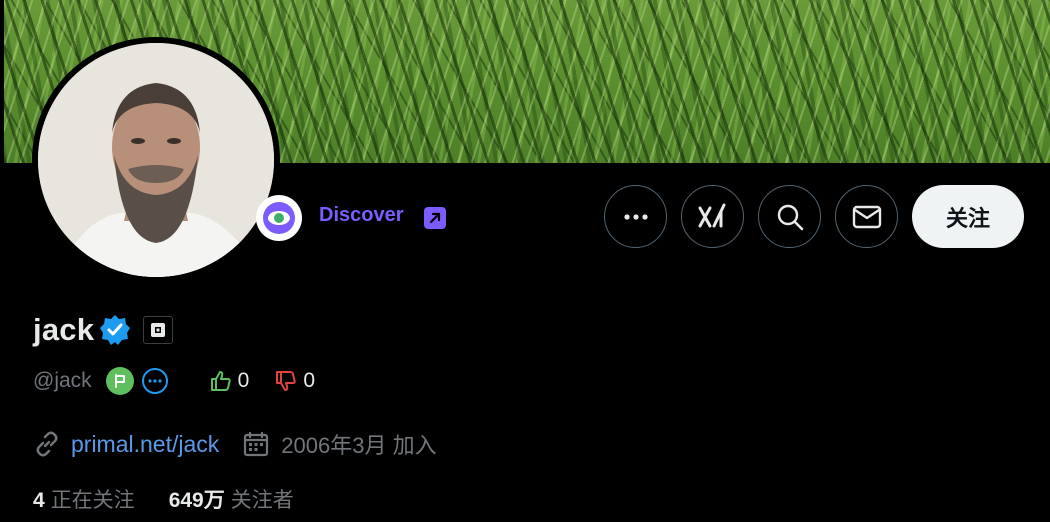 Image resolution: width=1050 pixels, height=522 pixels. I want to click on xai-grok-icon, so click(711, 215).